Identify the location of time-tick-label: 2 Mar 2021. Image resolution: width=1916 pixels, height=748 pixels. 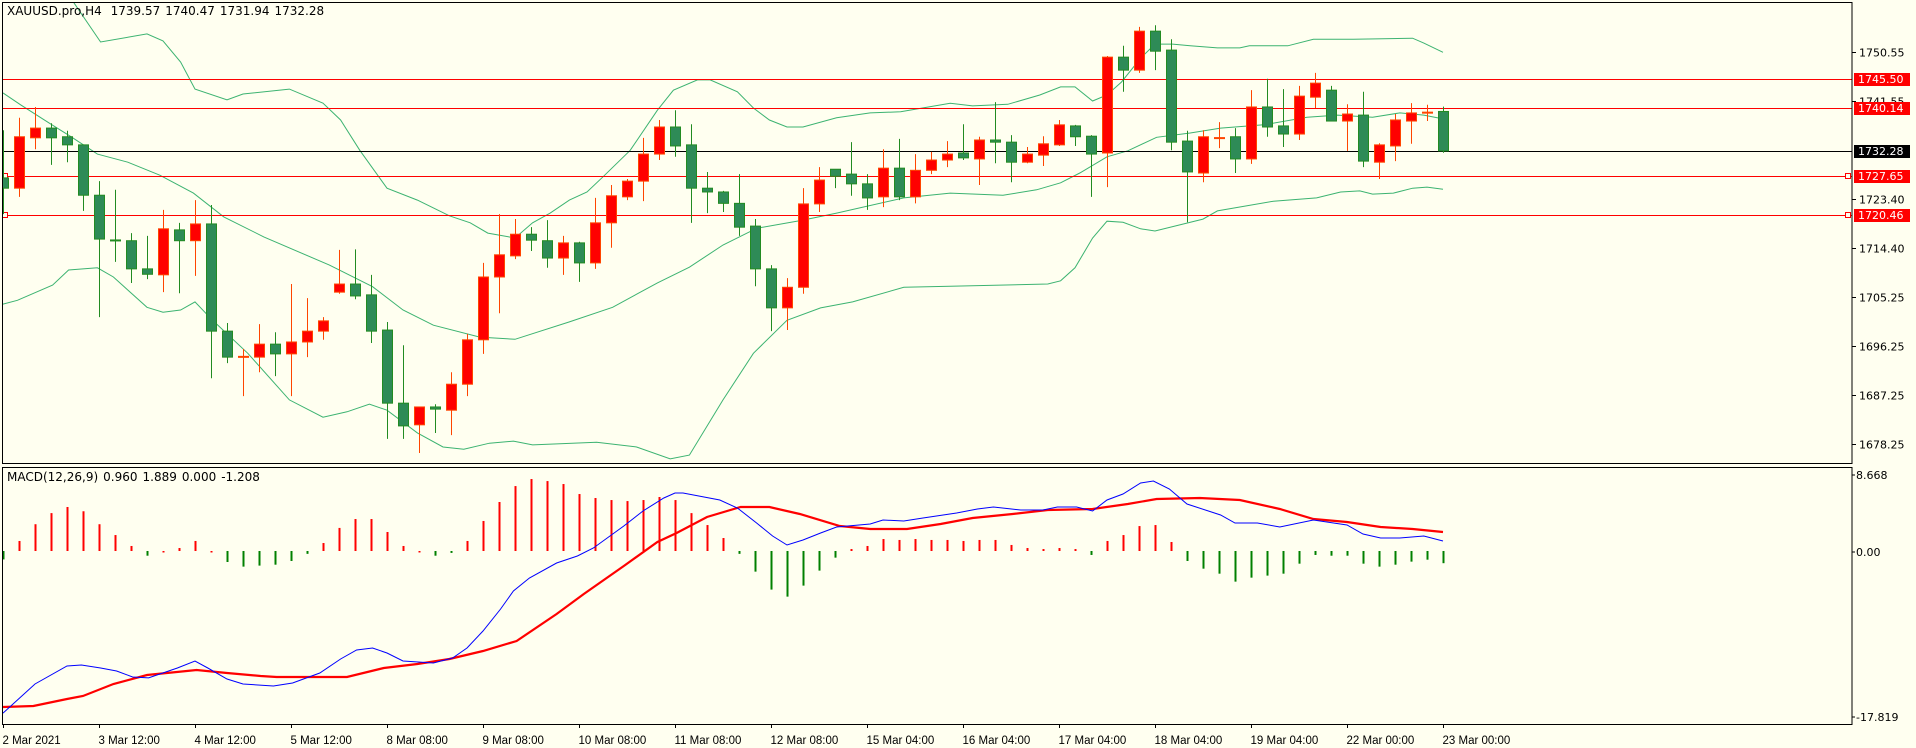
(32, 741).